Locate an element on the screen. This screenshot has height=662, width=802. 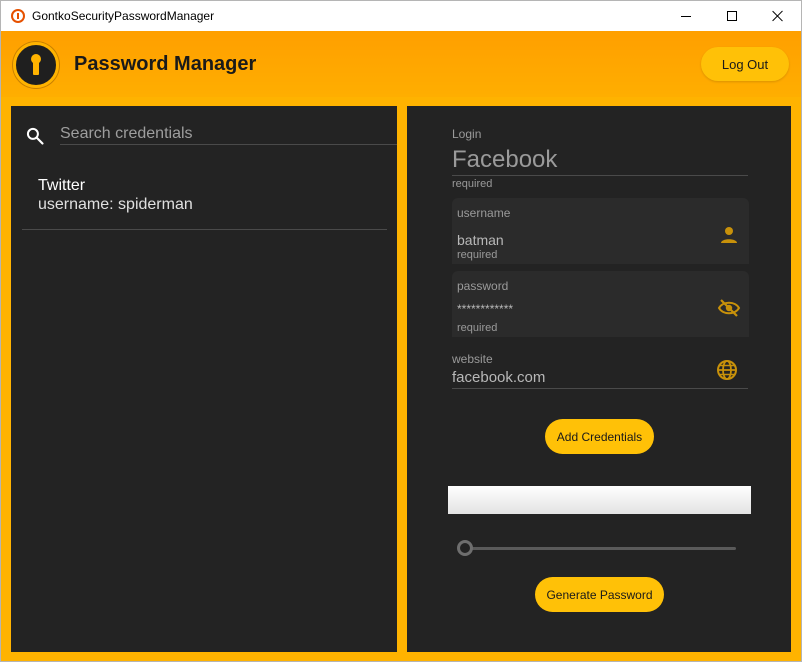
username-helper: required is located at coordinates (477, 255).